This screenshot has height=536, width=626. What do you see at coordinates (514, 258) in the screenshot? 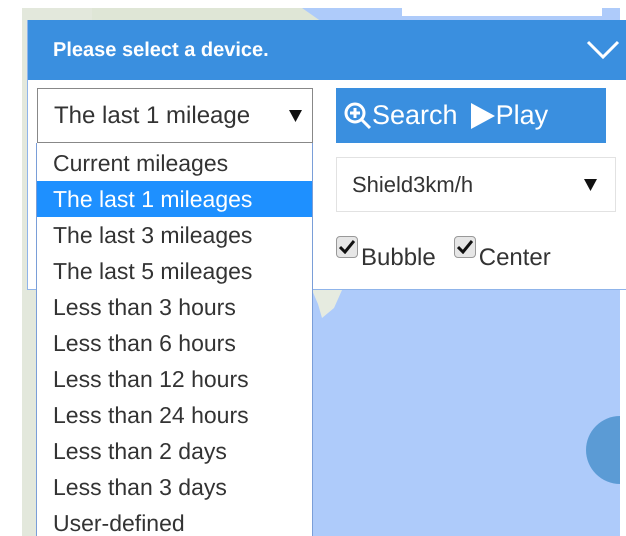
I see `checkbox-label: Center` at bounding box center [514, 258].